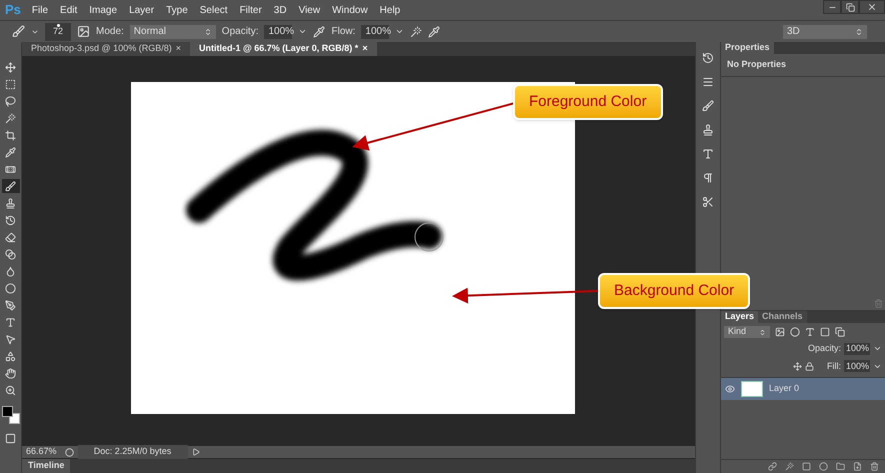  I want to click on layer-row: Layer 0, so click(803, 389).